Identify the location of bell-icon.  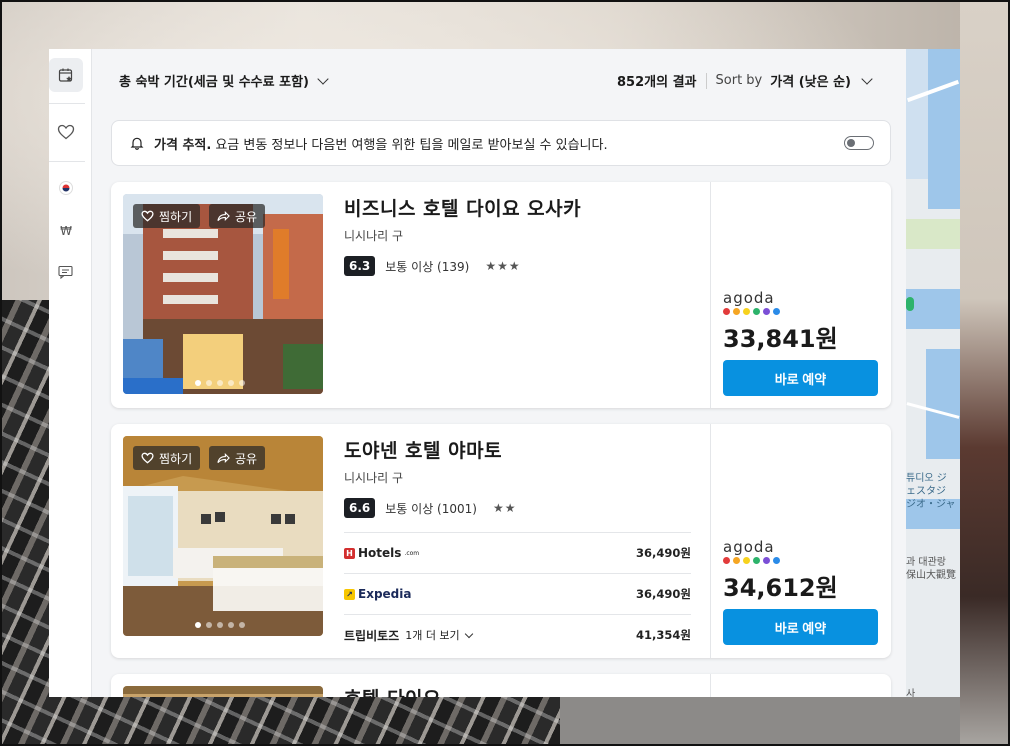
(137, 143).